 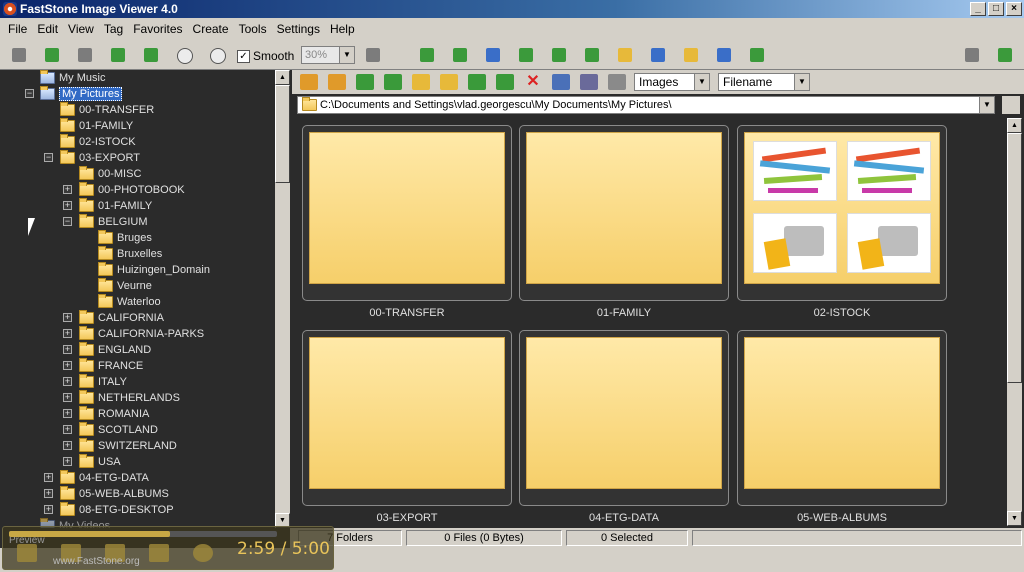 What do you see at coordinates (533, 82) in the screenshot?
I see `delete-icon: ✕` at bounding box center [533, 82].